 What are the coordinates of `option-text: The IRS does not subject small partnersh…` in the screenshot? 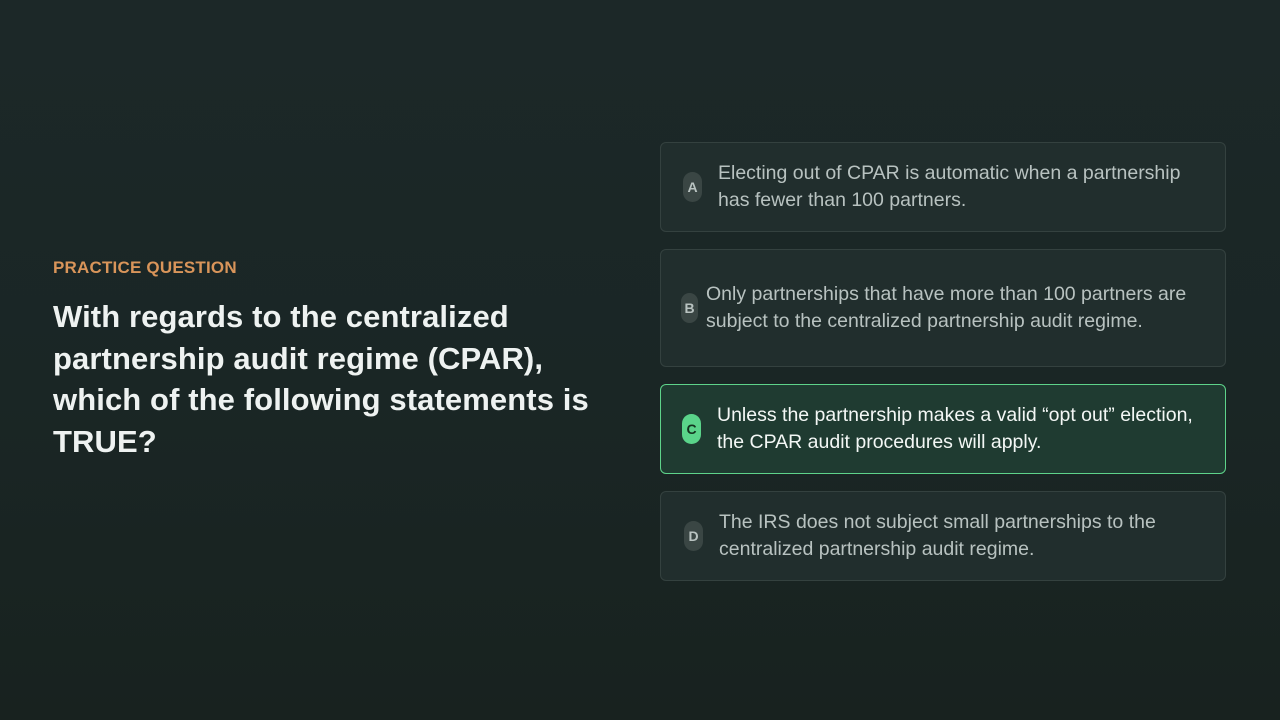 It's located at (937, 535).